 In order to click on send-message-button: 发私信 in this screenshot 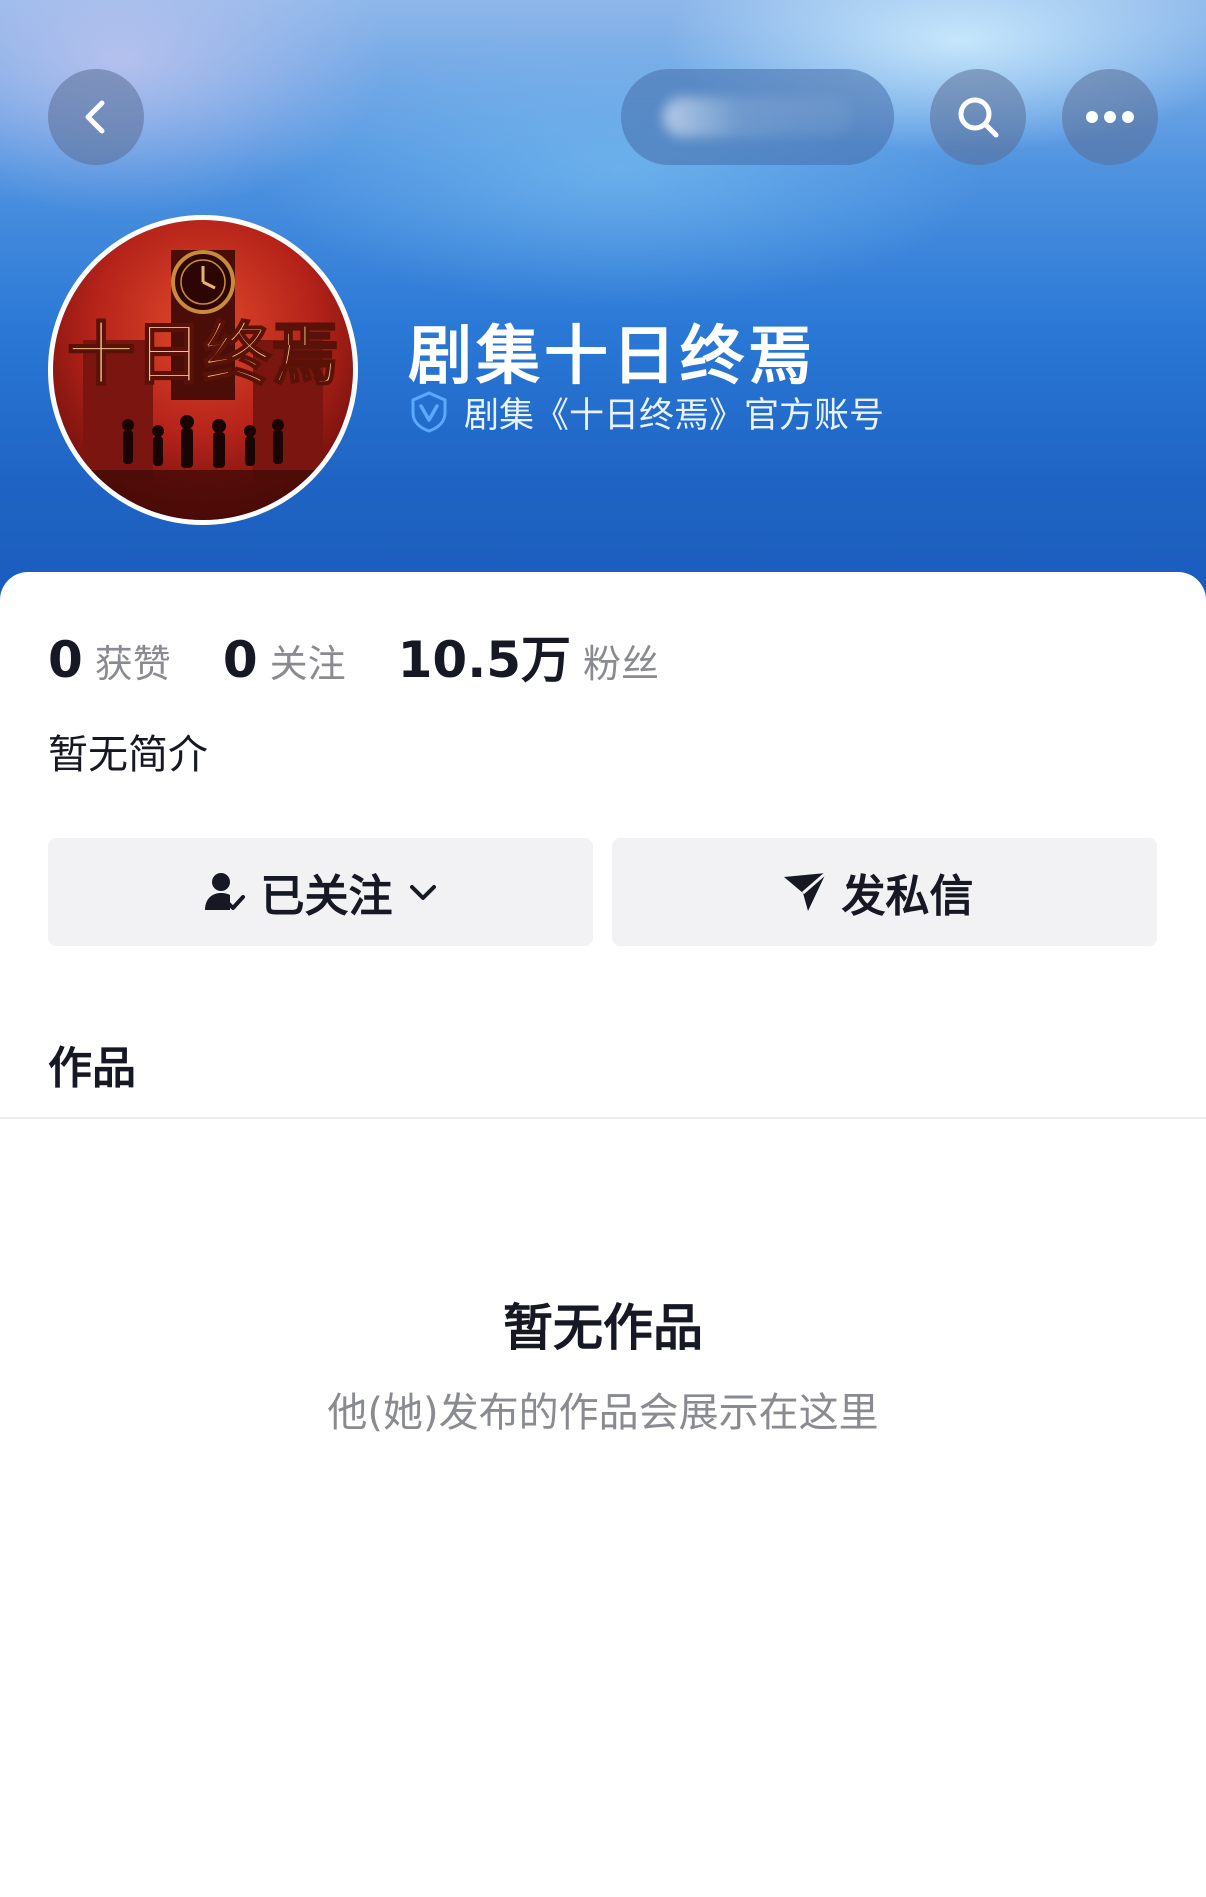, I will do `click(884, 892)`.